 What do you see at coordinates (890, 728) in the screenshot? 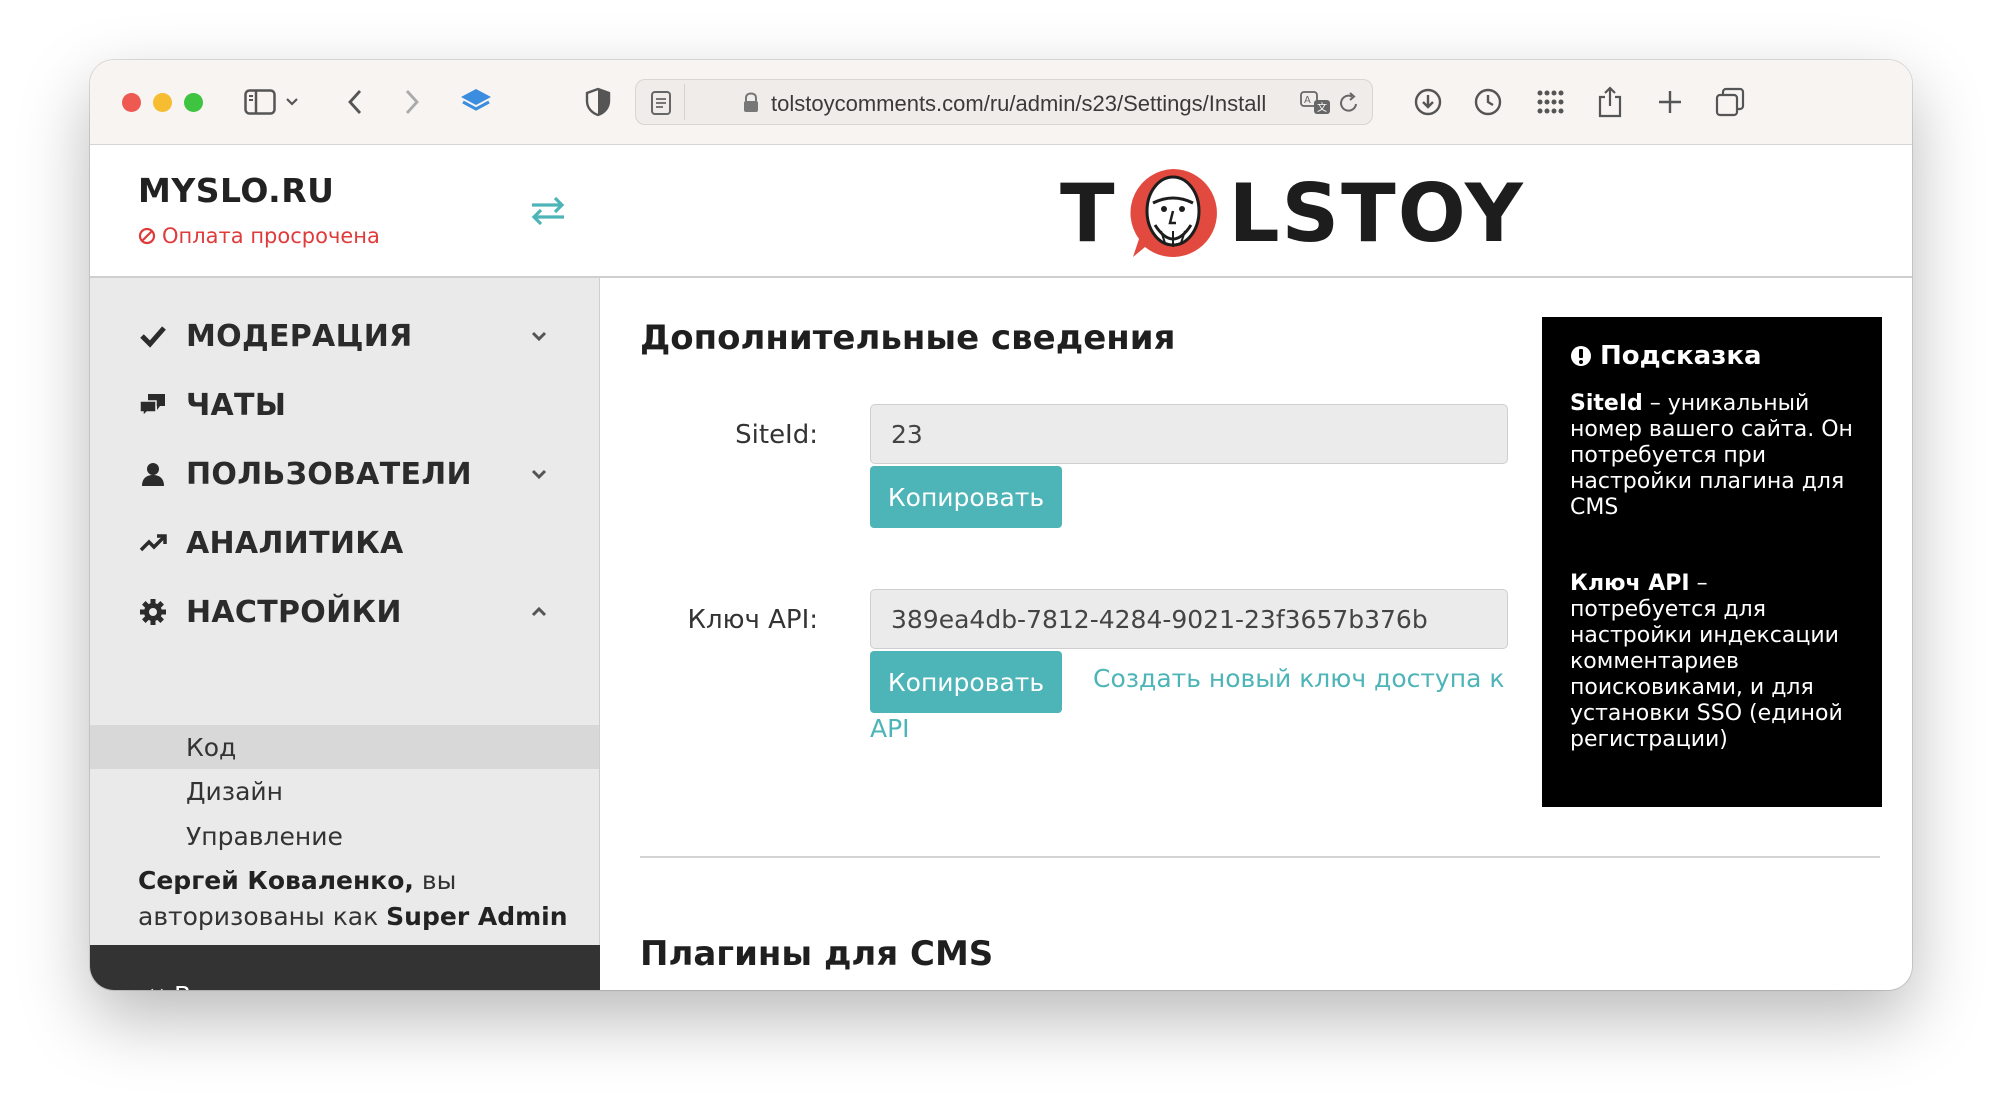
I see `new-api-key-link-cont: API` at bounding box center [890, 728].